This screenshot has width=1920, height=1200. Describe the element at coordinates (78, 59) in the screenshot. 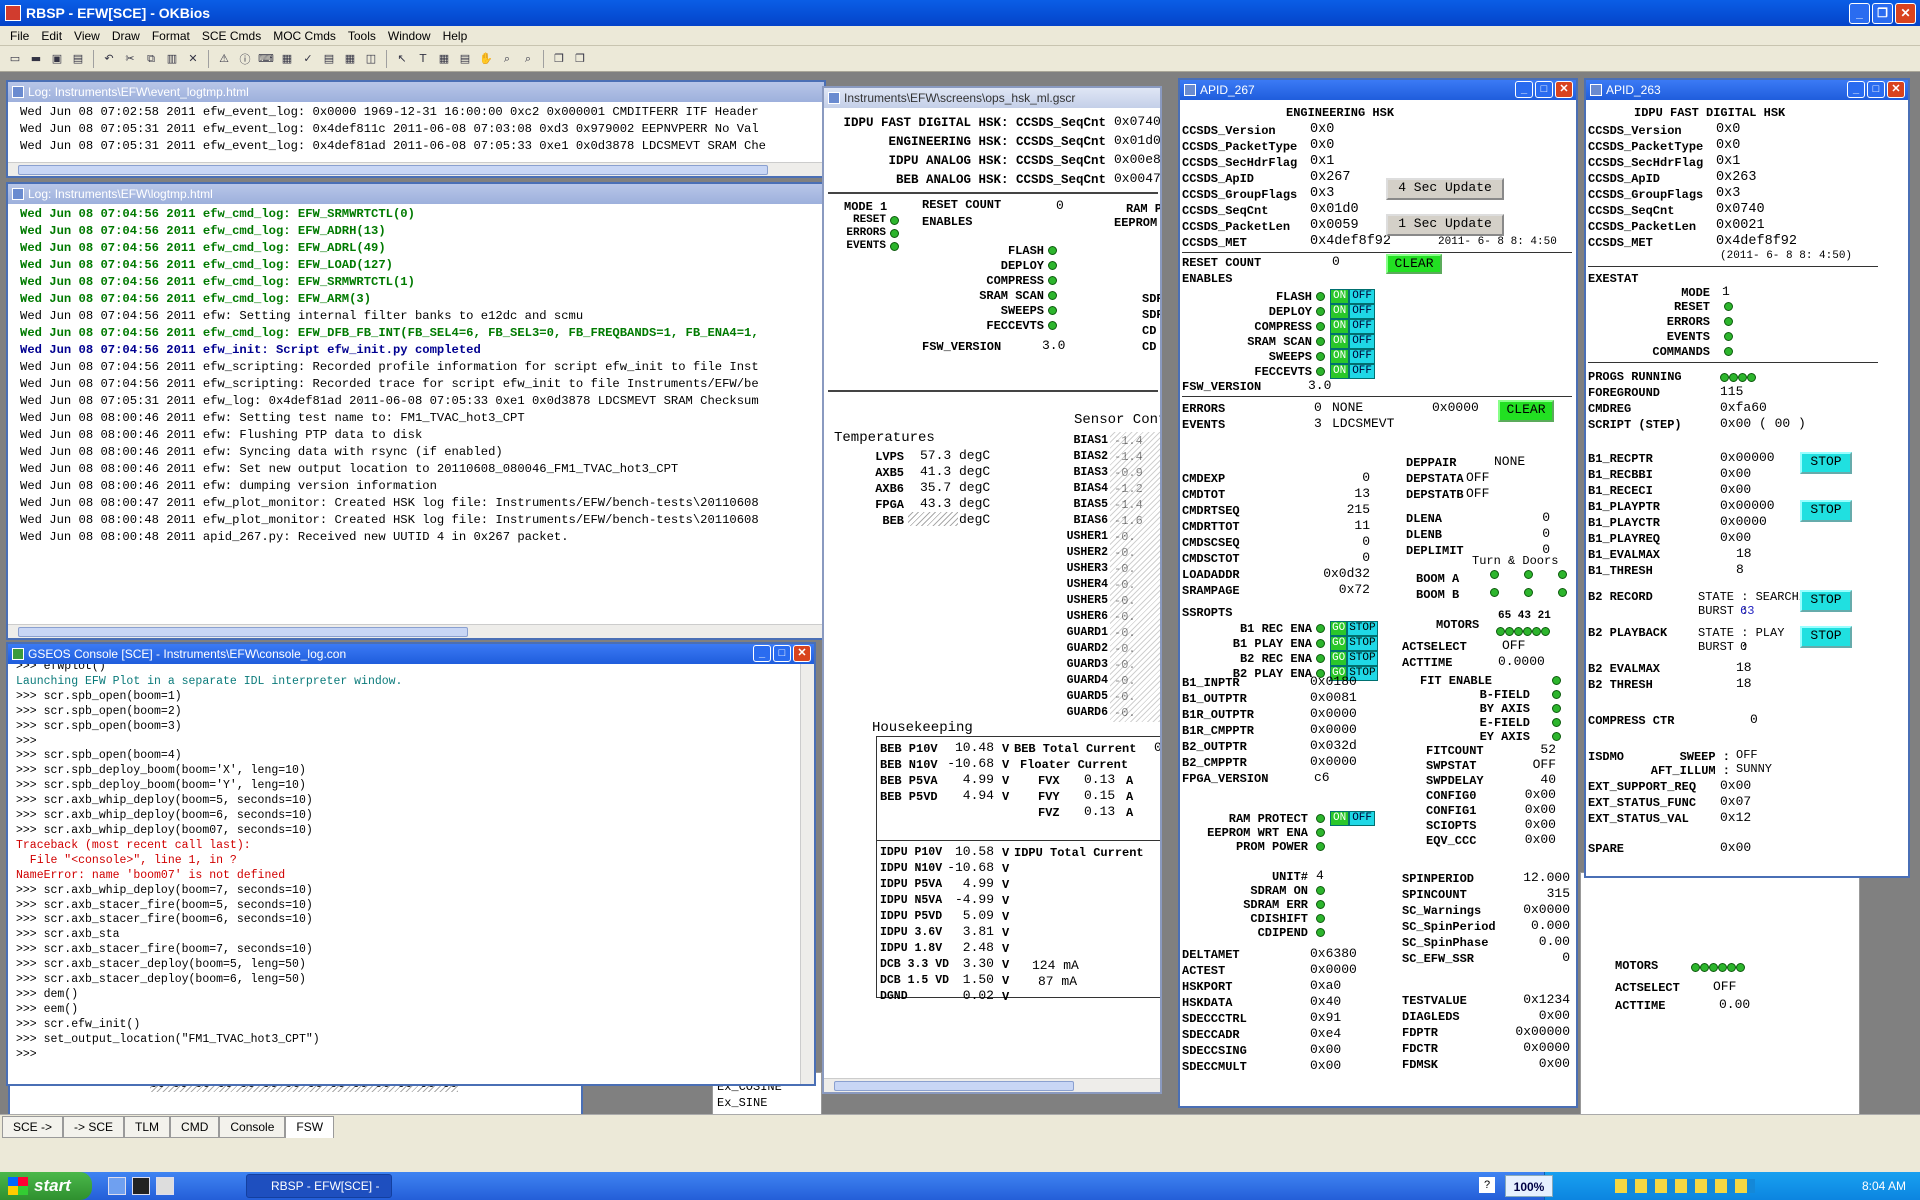

I see `print-icon: ▤` at that location.